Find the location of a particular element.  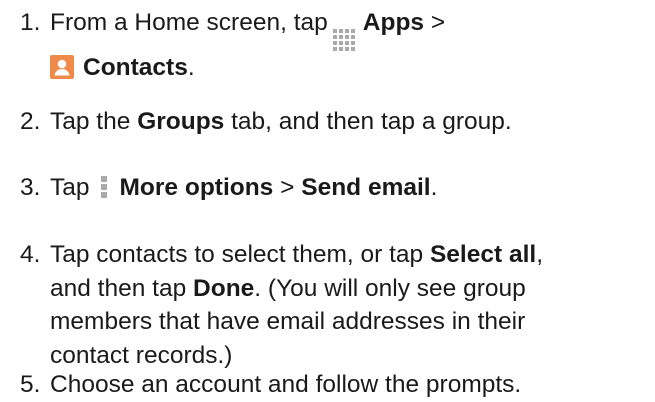

step-number: 1. is located at coordinates (30, 22).